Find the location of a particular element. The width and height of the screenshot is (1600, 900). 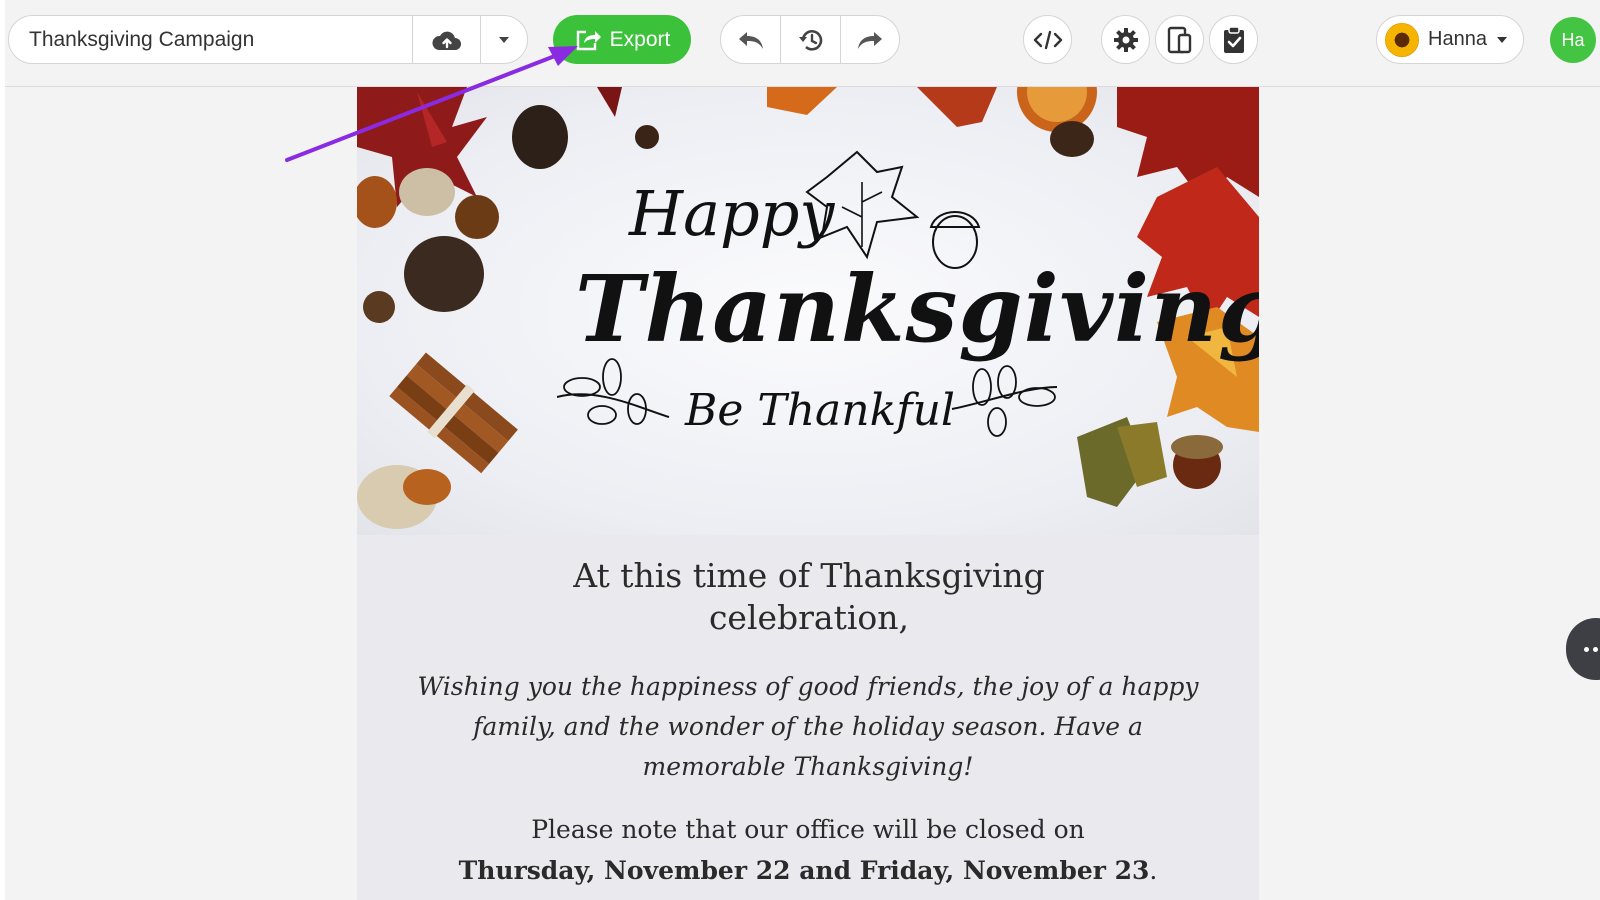

user-name: Hanna is located at coordinates (1457, 39).